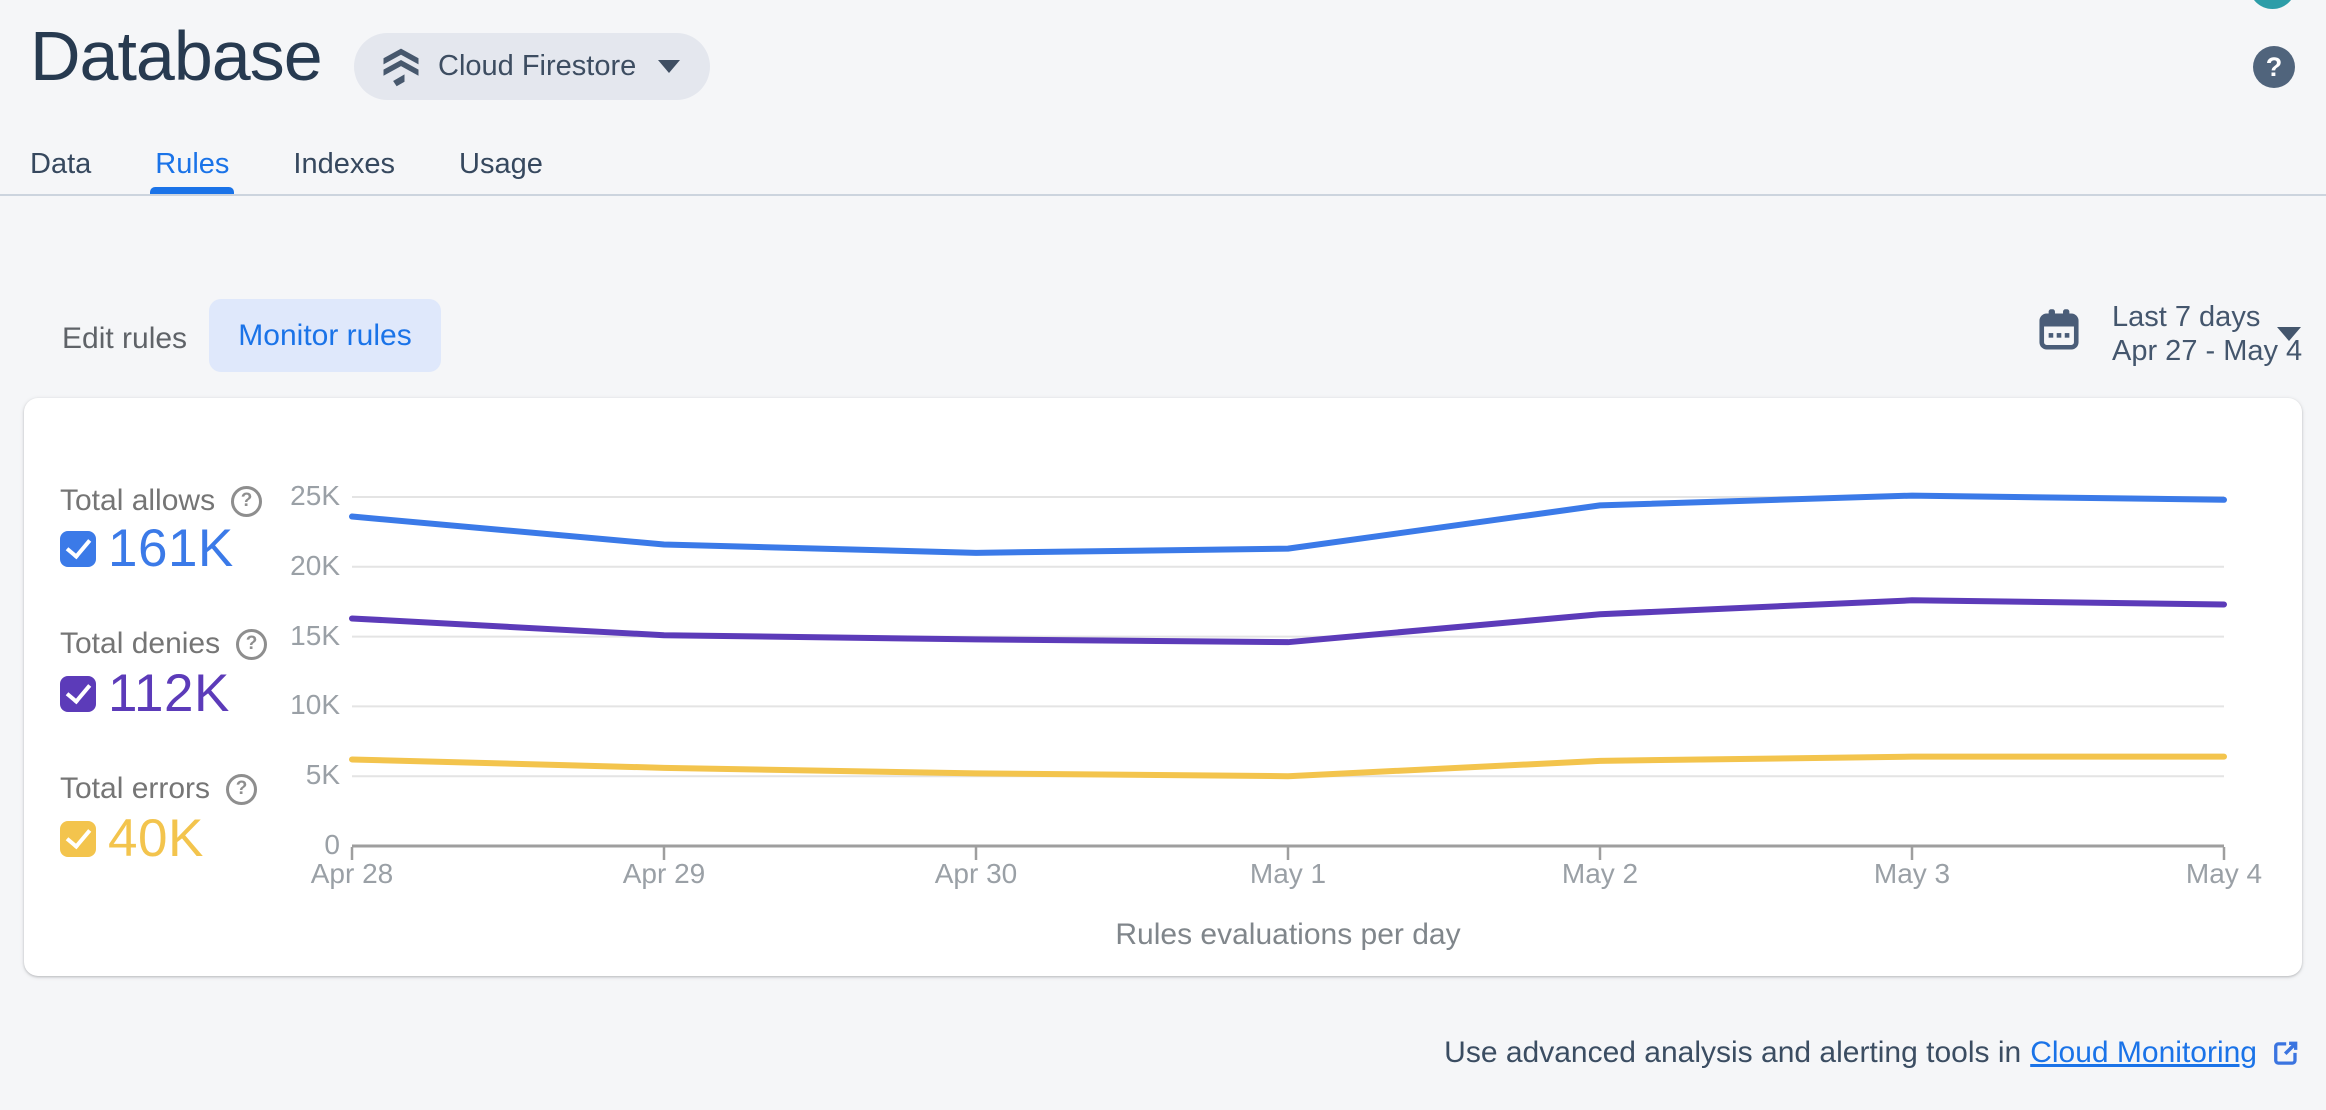  Describe the element at coordinates (1912, 873) in the screenshot. I see `x-axis-label: May 3` at that location.